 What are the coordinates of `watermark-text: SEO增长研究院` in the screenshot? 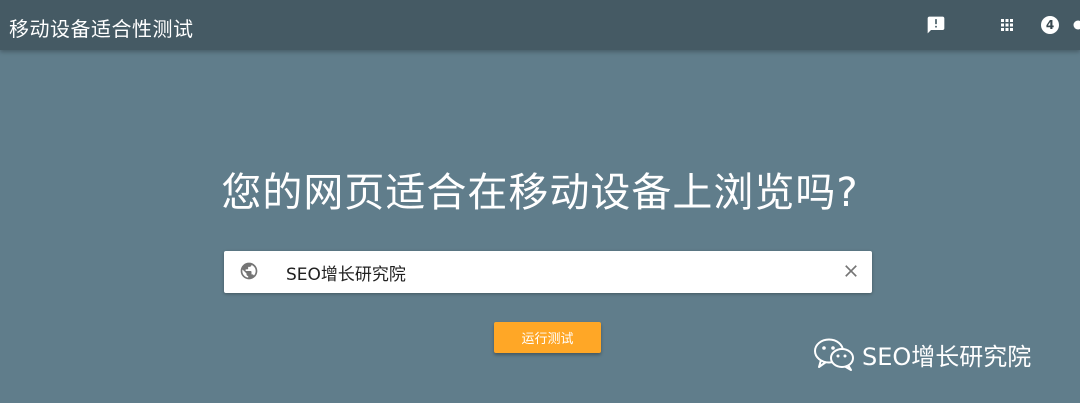 It's located at (947, 356).